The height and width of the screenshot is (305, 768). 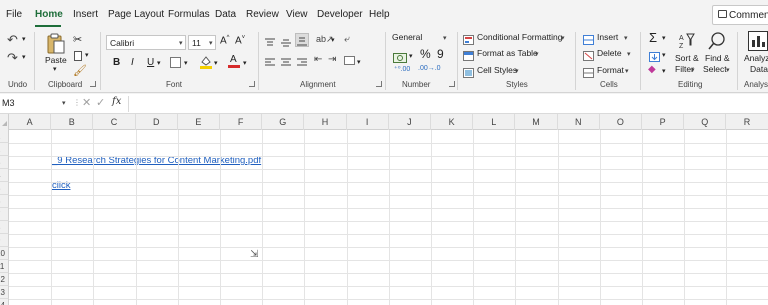 What do you see at coordinates (621, 122) in the screenshot?
I see `column-header-o: O` at bounding box center [621, 122].